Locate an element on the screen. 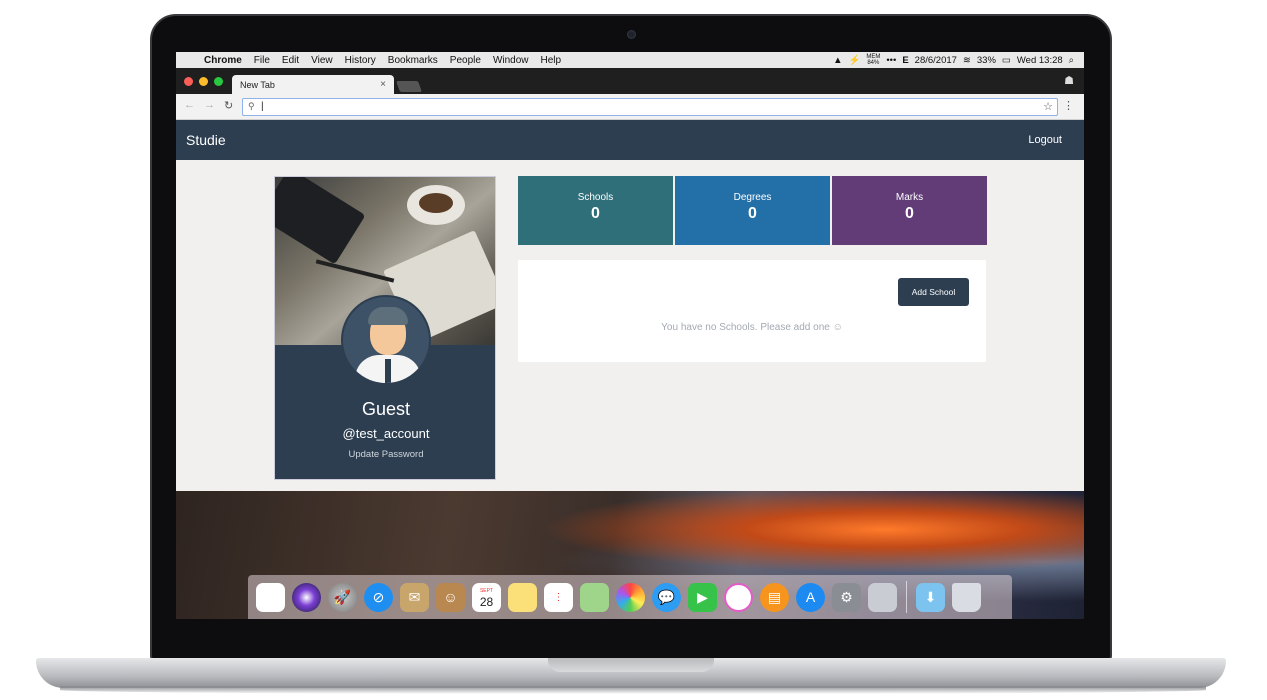 Image resolution: width=1267 pixels, height=700 pixels. desktop-wallpaper: 🚀 ⊘ ✉ ☺ SEPT 28 ⋮ 💬 ▶ ▤ A ⚙ ⬇ is located at coordinates (630, 555).